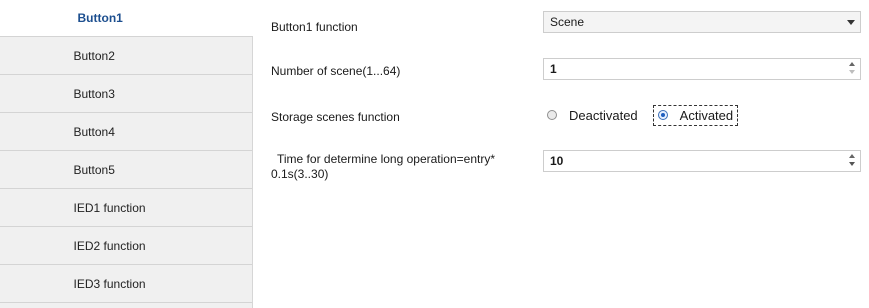  I want to click on sidebar-item-ied3-function: IED3 function, so click(126, 284).